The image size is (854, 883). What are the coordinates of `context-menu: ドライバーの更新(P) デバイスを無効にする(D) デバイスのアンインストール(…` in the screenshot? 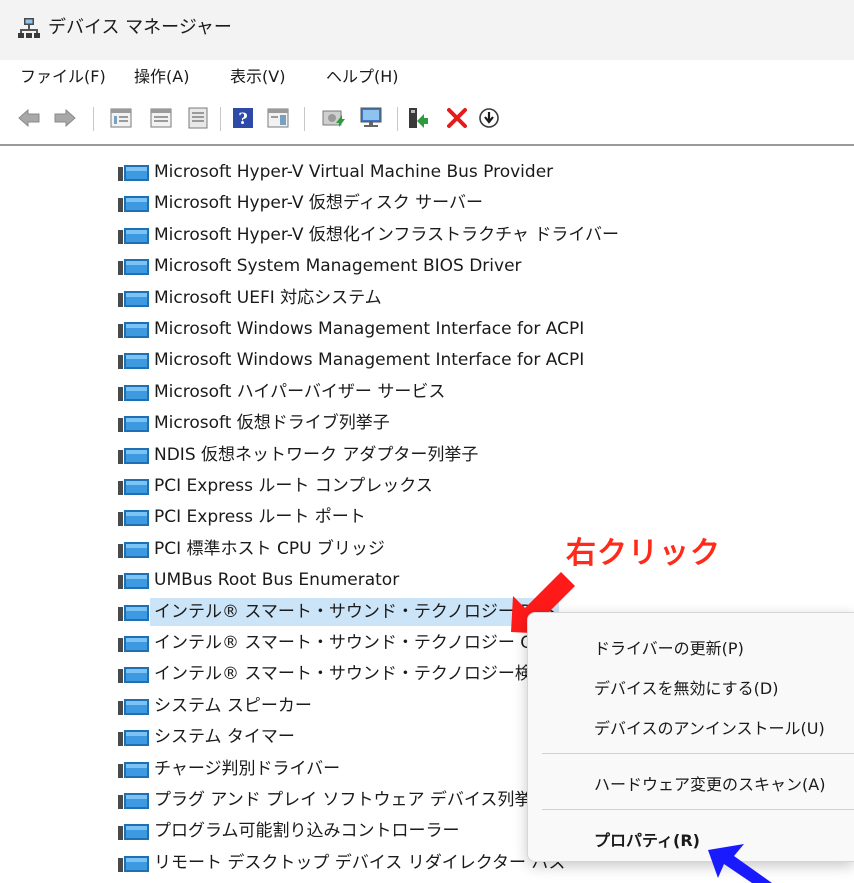 It's located at (690, 737).